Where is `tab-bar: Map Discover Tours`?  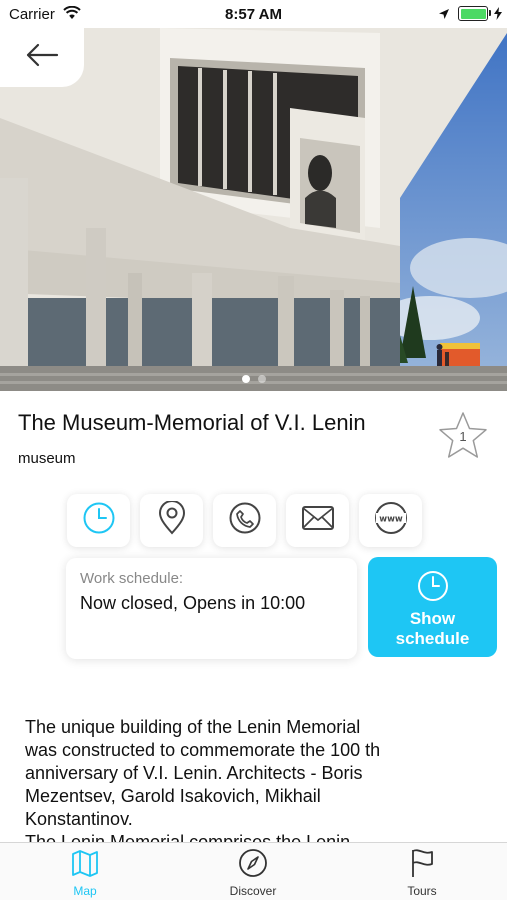
tab-bar: Map Discover Tours is located at coordinates (253, 871).